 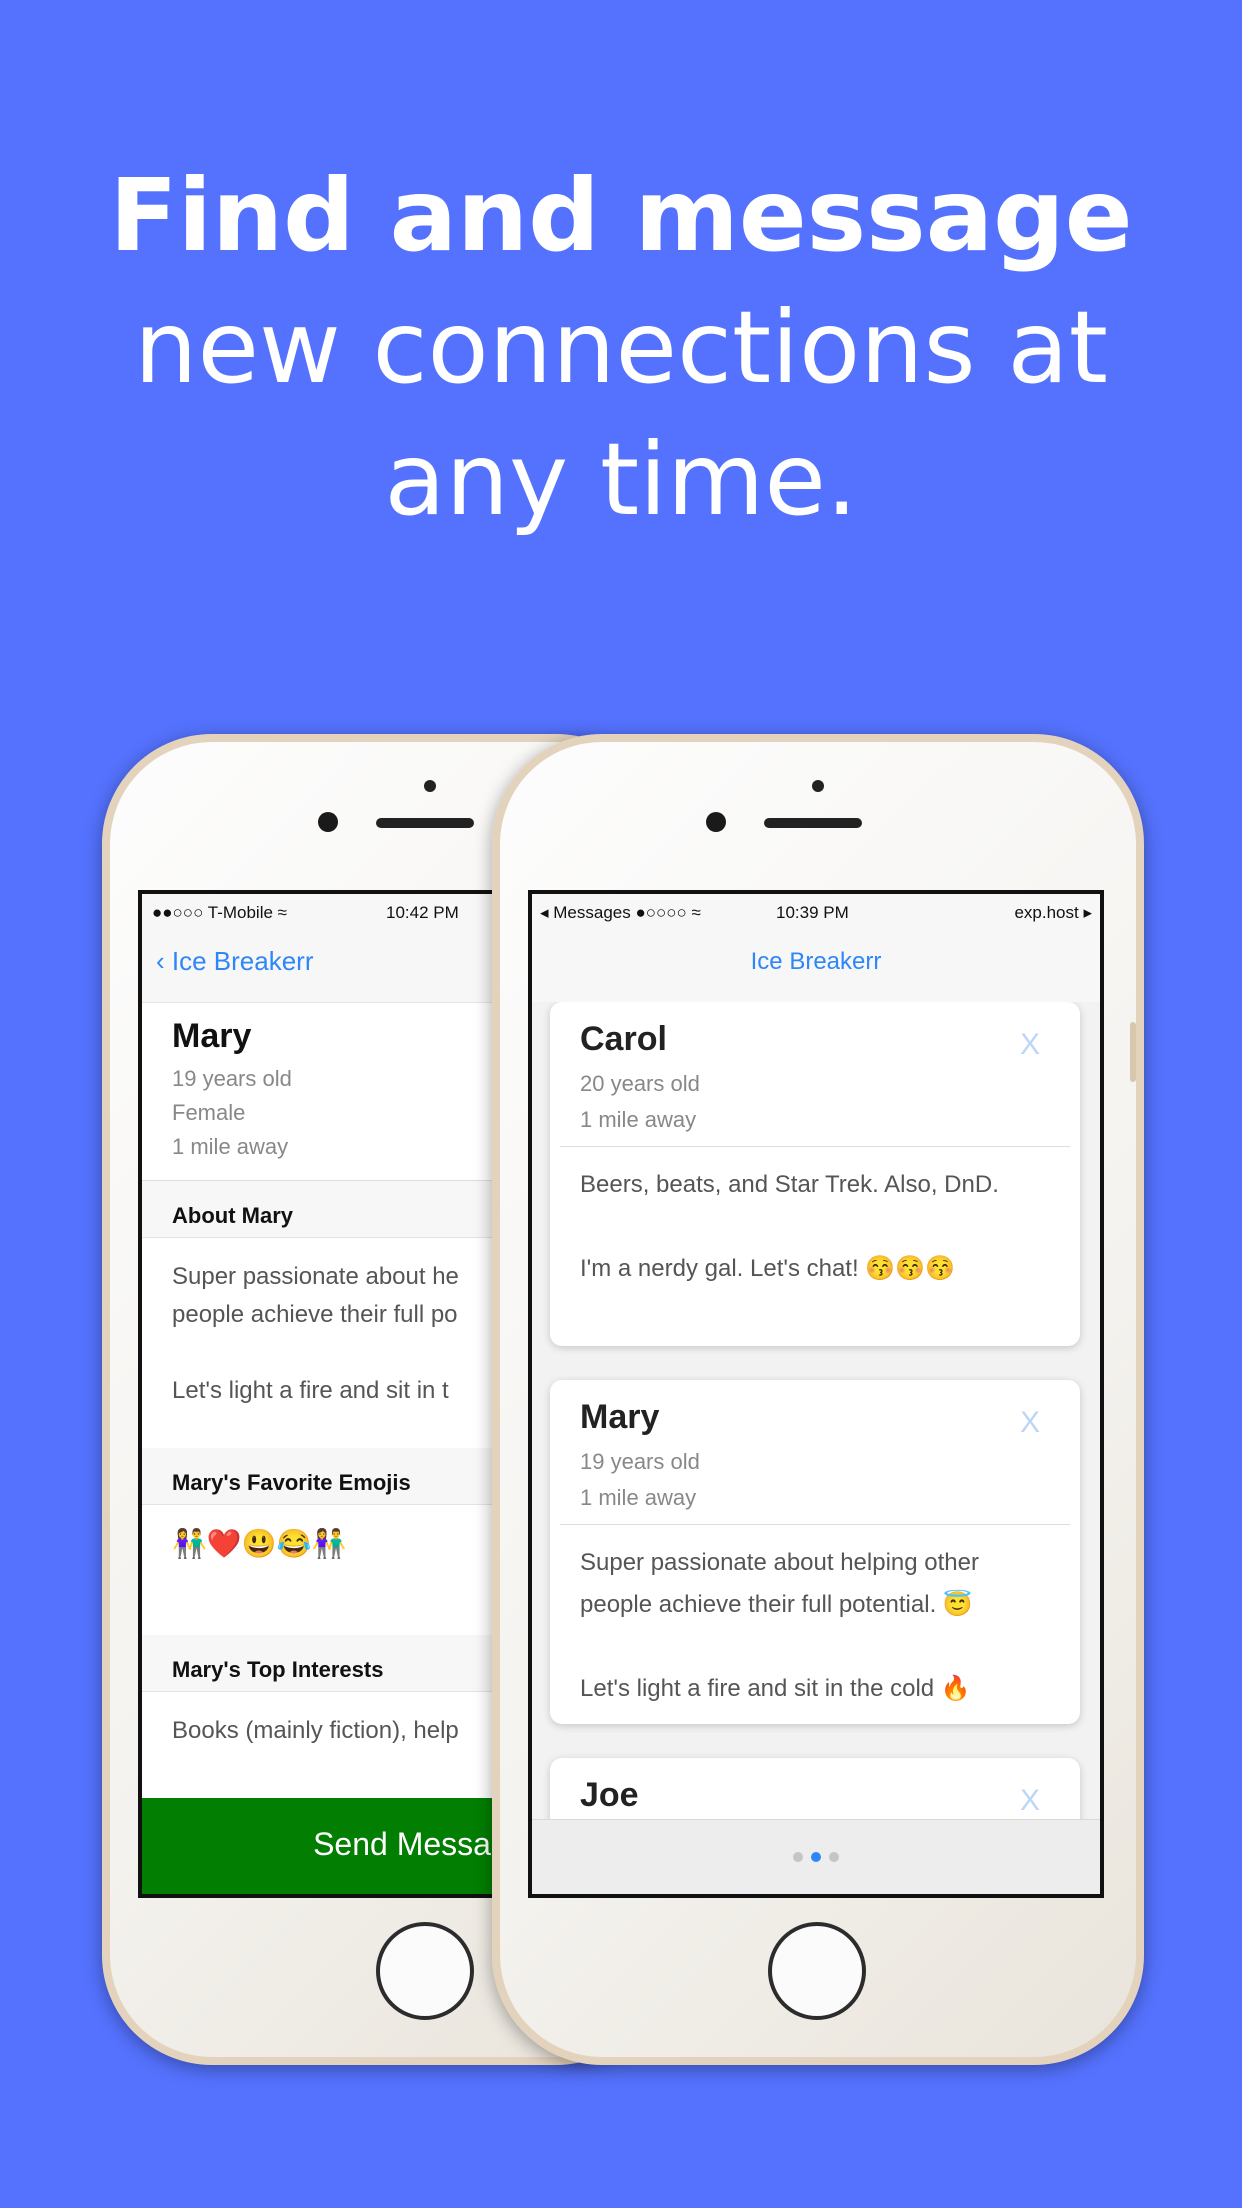 What do you see at coordinates (235, 961) in the screenshot?
I see `back-button: ‹ Ice Breakerr` at bounding box center [235, 961].